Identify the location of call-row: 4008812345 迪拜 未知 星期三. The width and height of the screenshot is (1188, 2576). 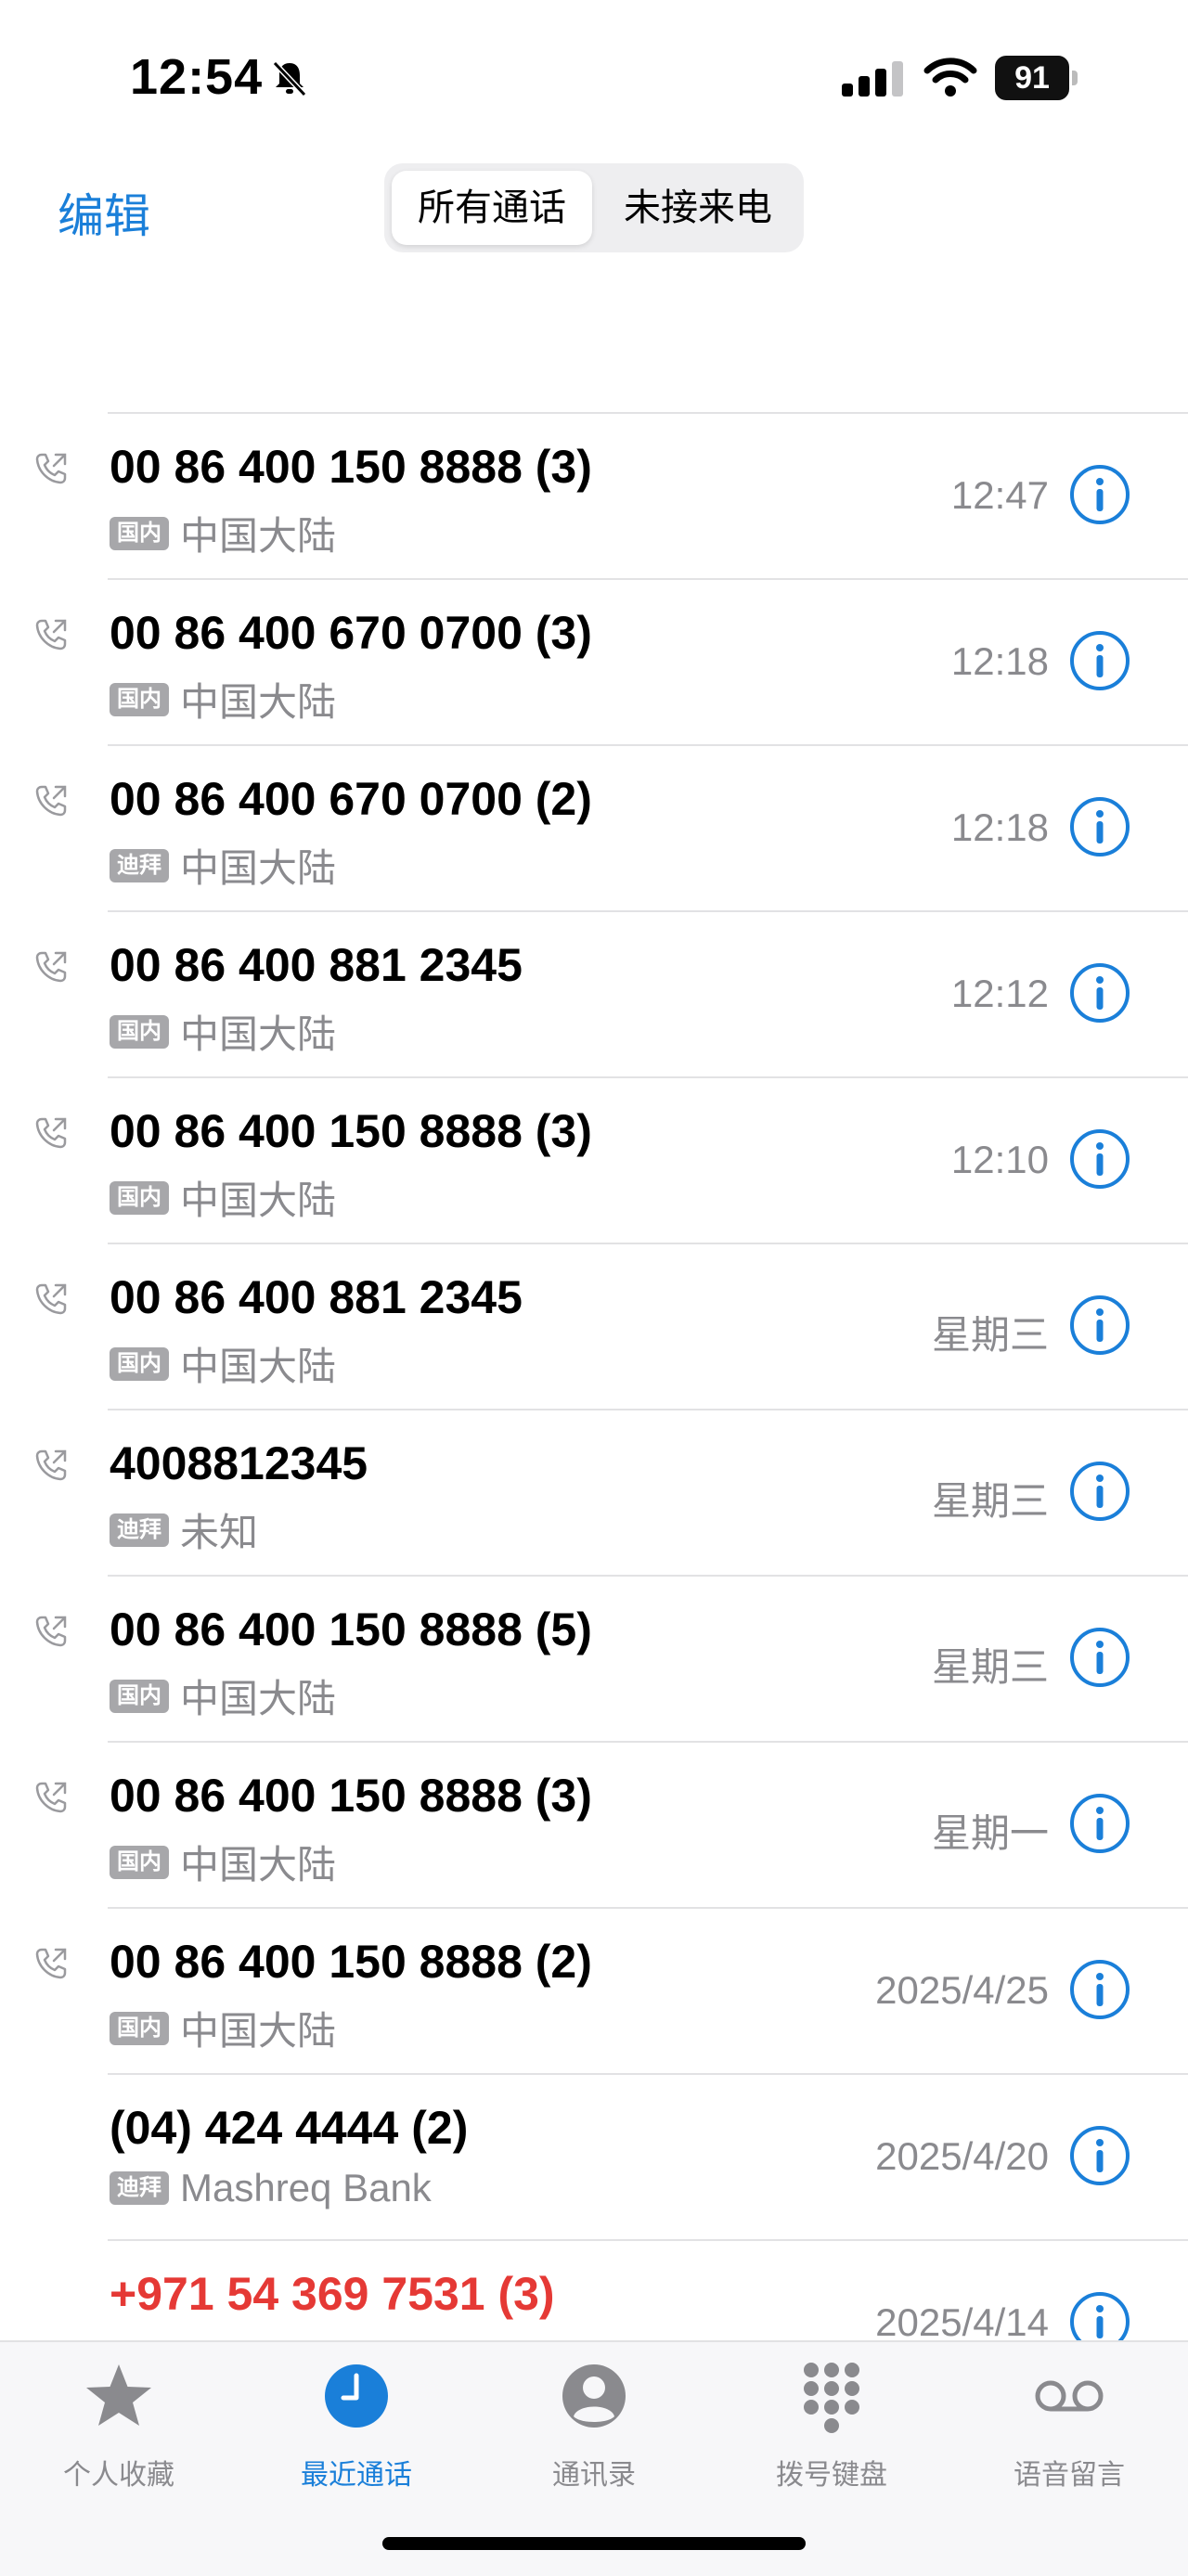
(594, 1494).